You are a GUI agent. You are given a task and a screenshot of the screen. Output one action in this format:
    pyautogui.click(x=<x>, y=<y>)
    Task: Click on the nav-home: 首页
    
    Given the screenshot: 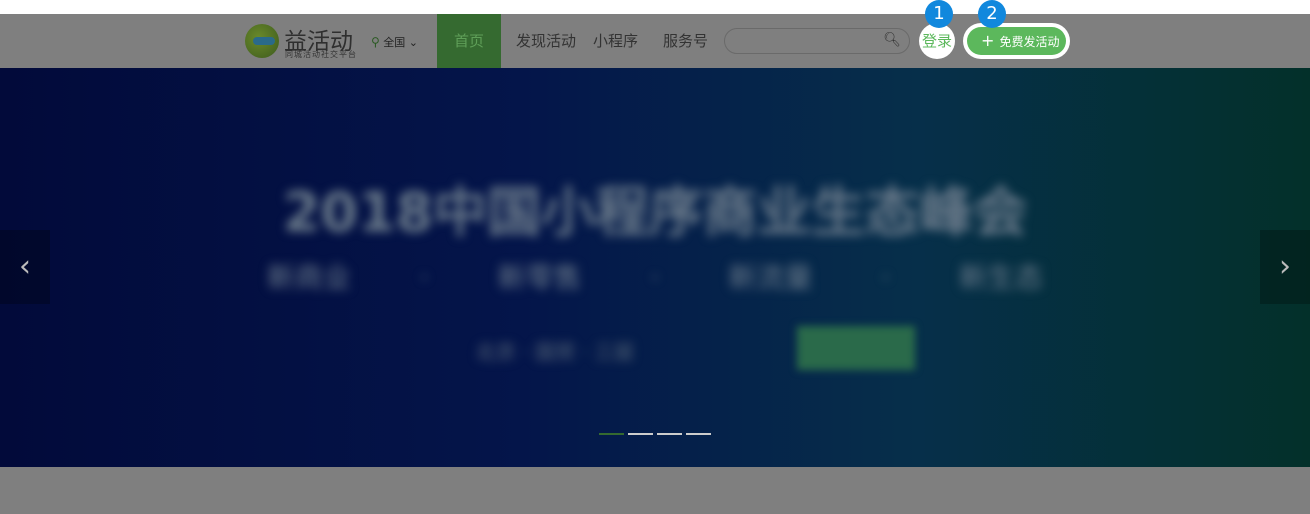 What is the action you would take?
    pyautogui.click(x=469, y=41)
    